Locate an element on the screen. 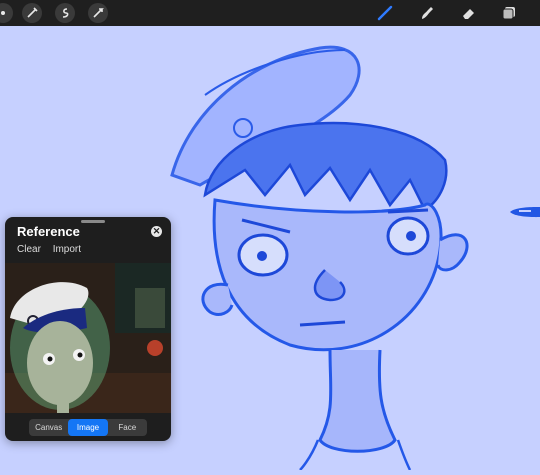 This screenshot has width=540, height=475. brush-icon is located at coordinates (385, 13).